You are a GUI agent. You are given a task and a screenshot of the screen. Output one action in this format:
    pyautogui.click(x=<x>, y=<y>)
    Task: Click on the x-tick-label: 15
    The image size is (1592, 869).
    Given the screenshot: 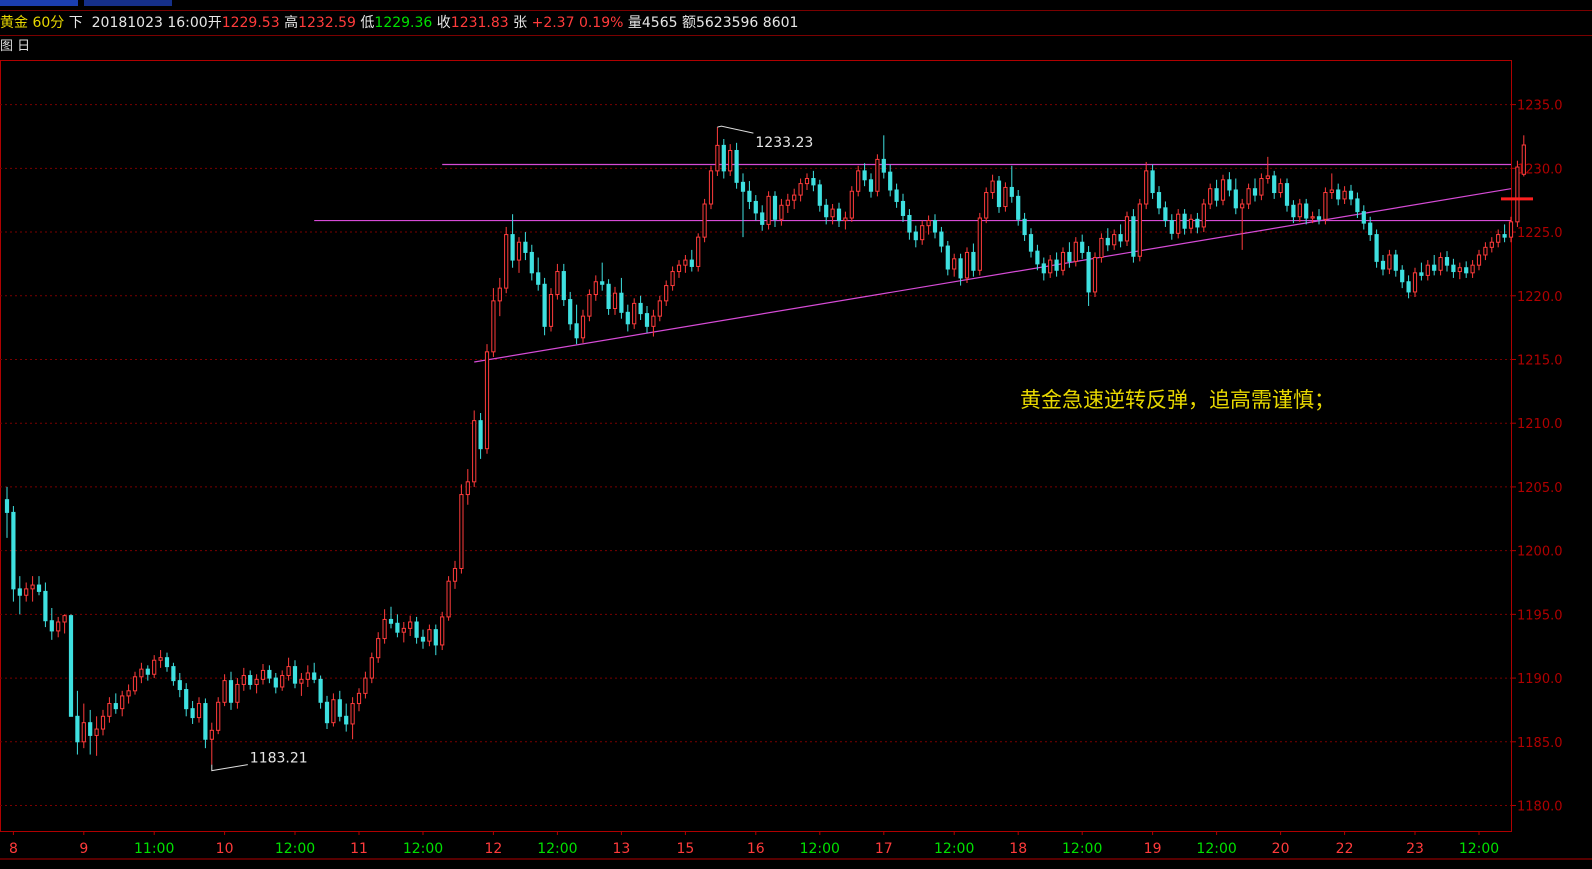 What is the action you would take?
    pyautogui.click(x=685, y=849)
    